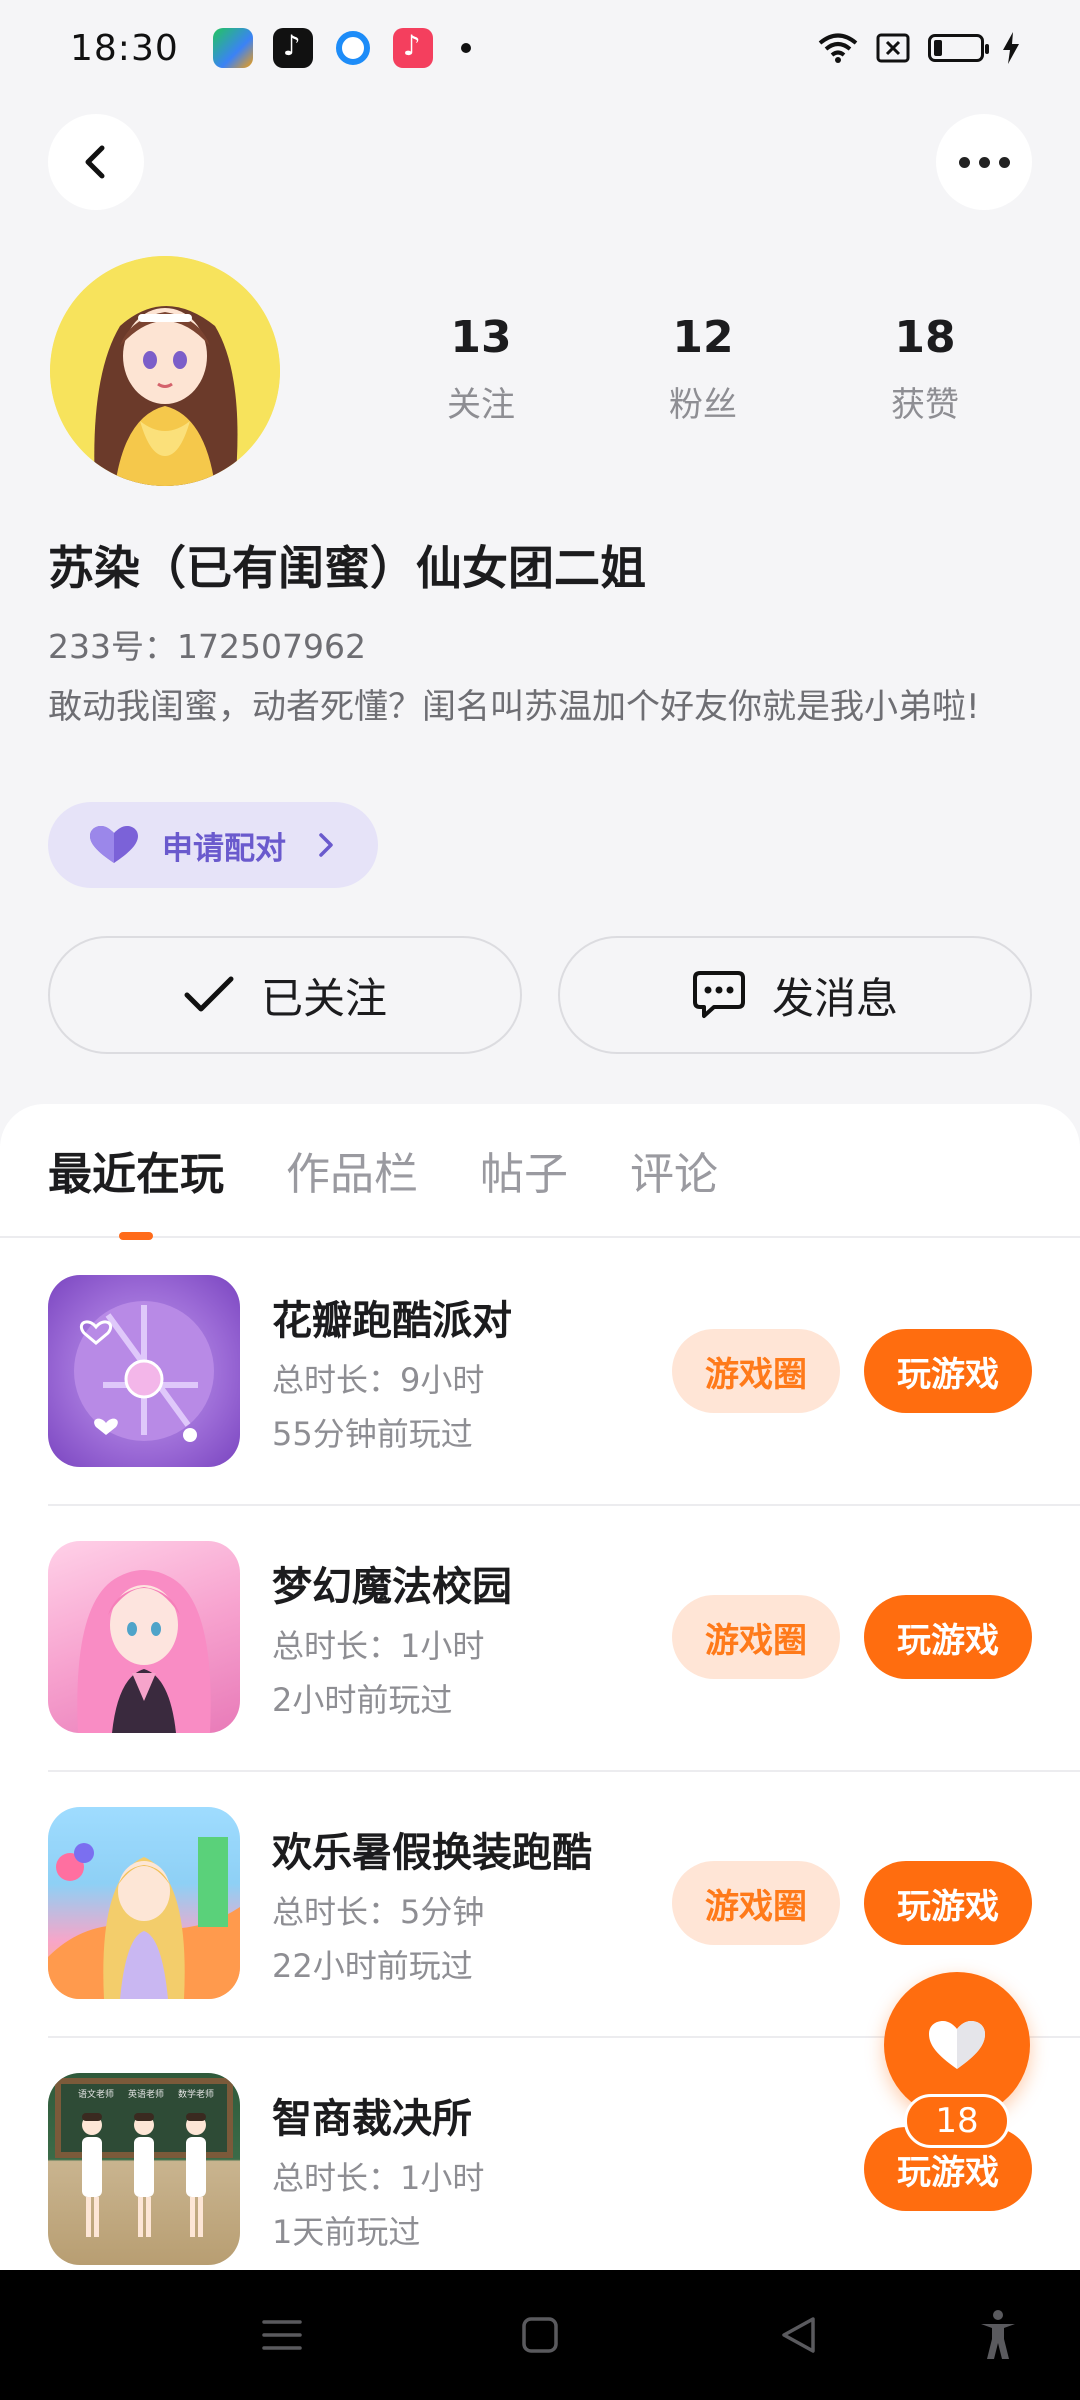  I want to click on game-duration: 总时长：5分钟, so click(378, 1912).